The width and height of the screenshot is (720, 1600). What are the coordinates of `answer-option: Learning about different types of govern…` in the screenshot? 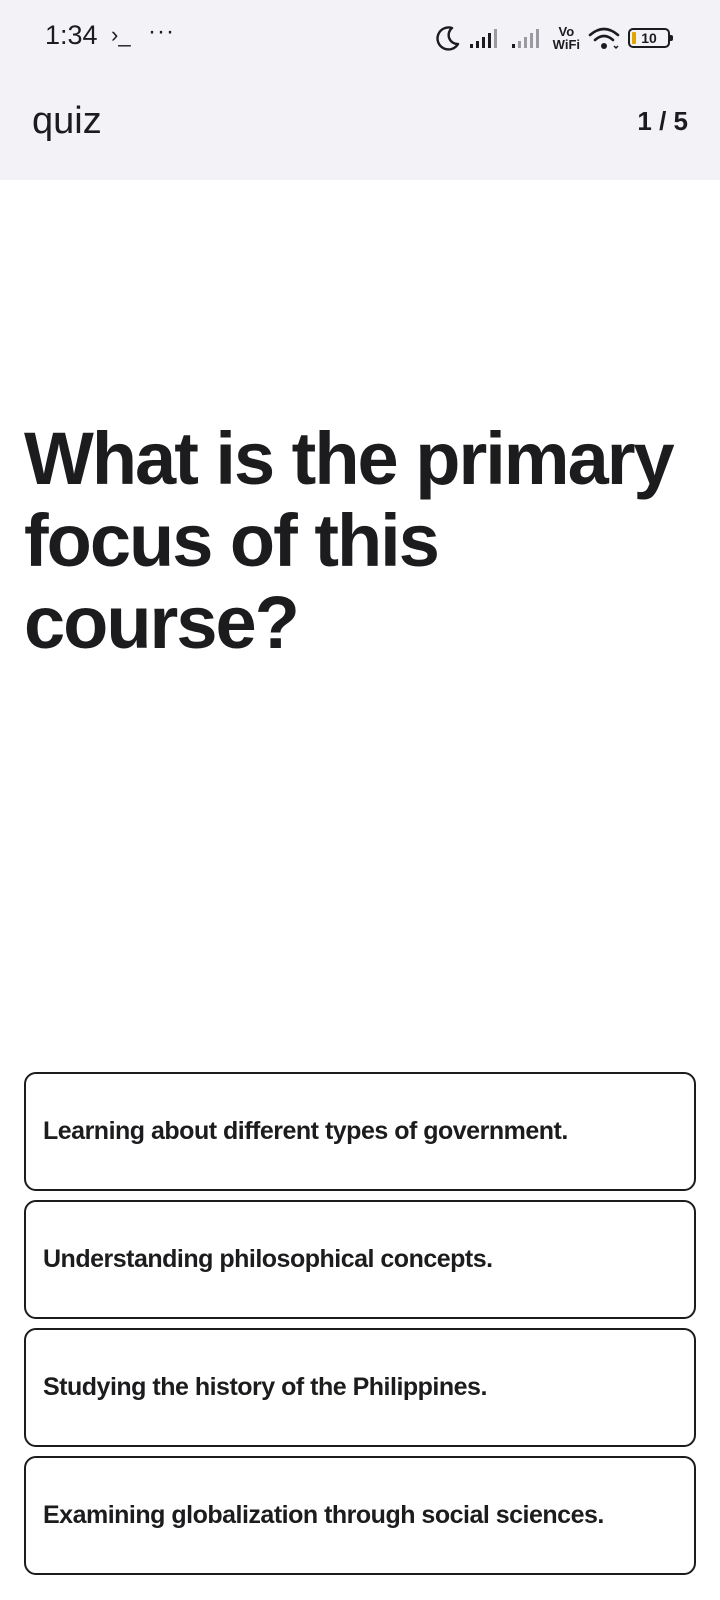 It's located at (360, 1131).